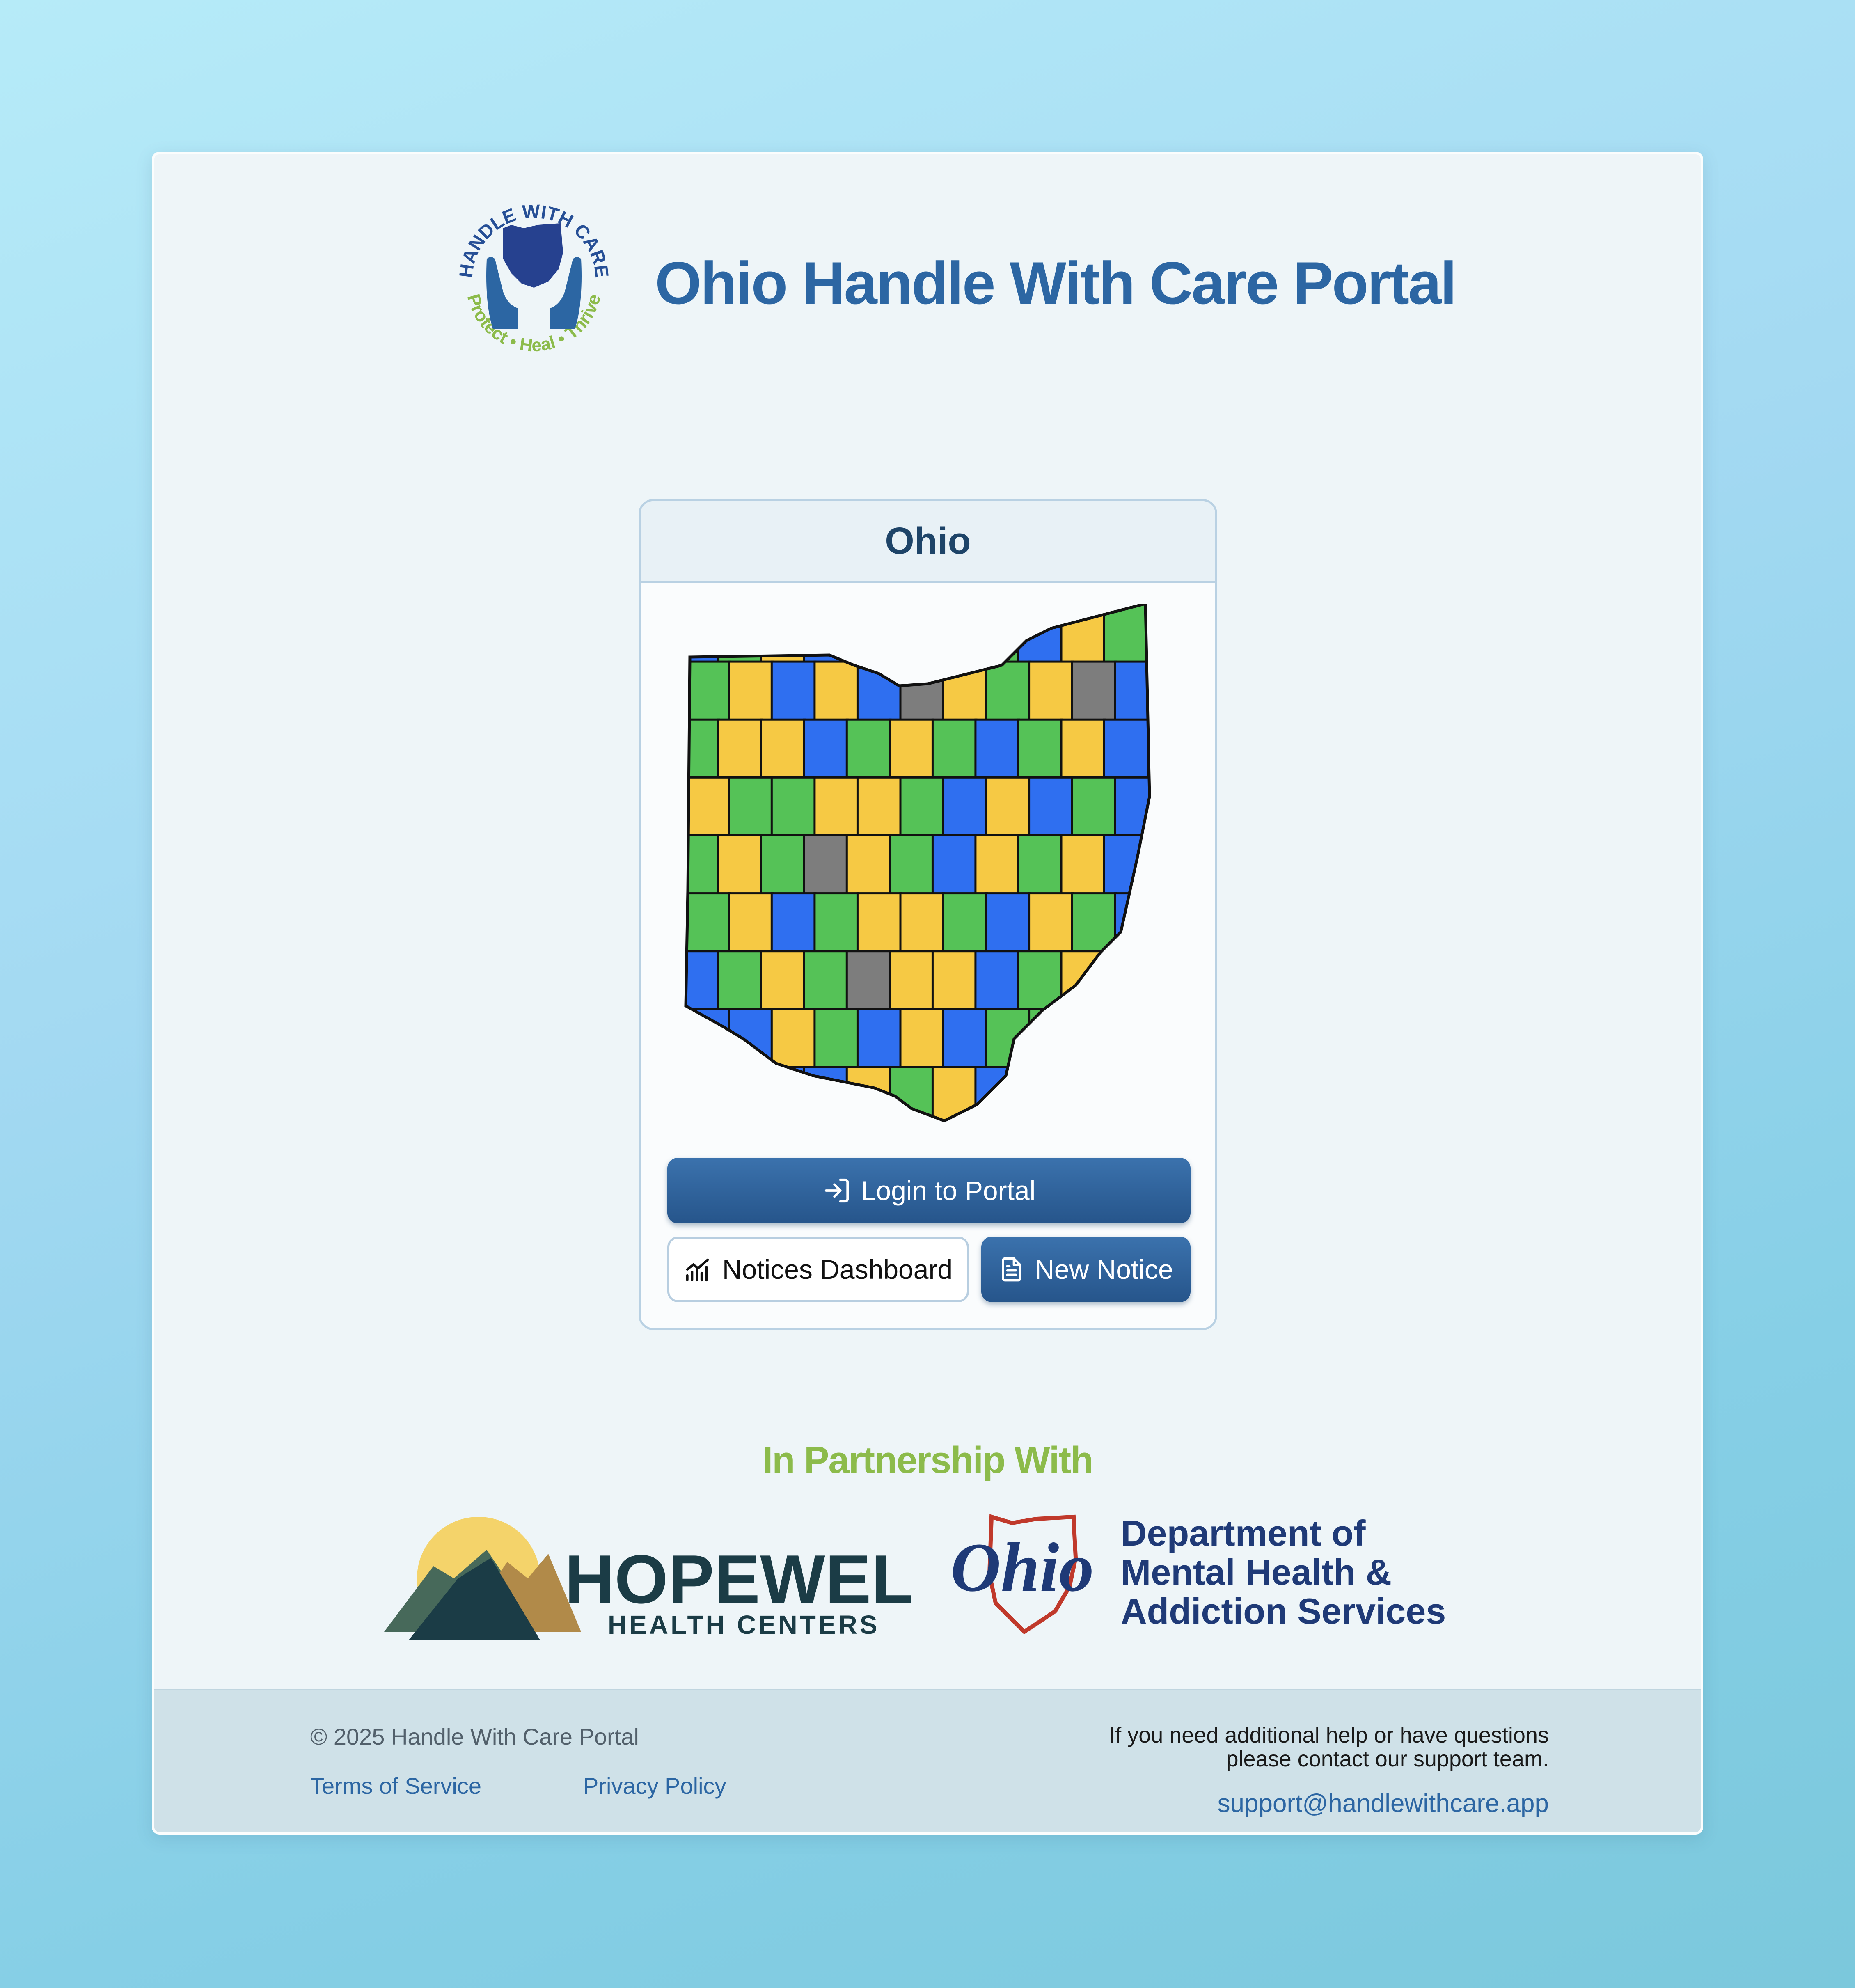 The width and height of the screenshot is (1855, 1988). I want to click on dashboard-label: Notices Dashboard, so click(837, 1269).